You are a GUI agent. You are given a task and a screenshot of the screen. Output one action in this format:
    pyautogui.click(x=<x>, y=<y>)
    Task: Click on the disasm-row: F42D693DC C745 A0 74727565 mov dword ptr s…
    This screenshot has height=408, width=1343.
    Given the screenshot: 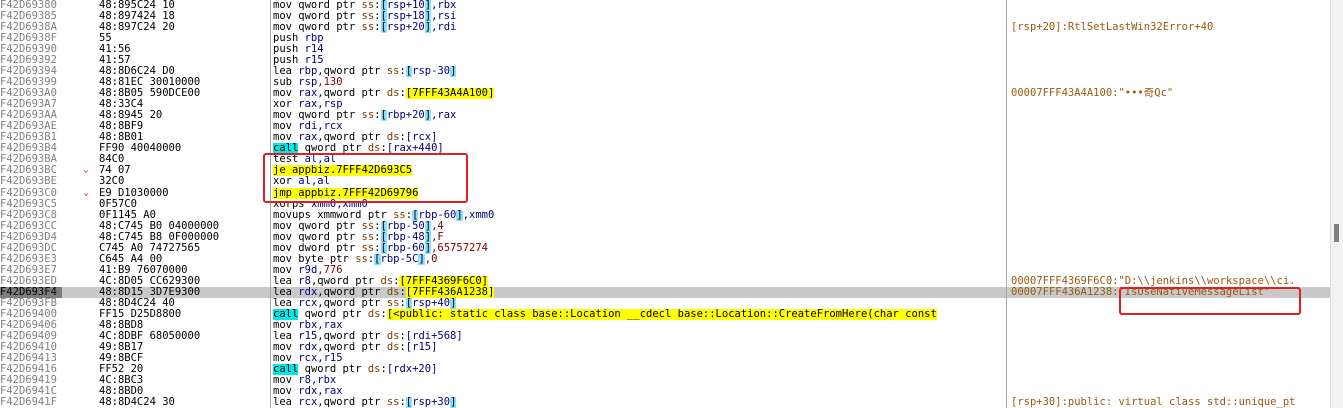 What is the action you would take?
    pyautogui.click(x=665, y=248)
    